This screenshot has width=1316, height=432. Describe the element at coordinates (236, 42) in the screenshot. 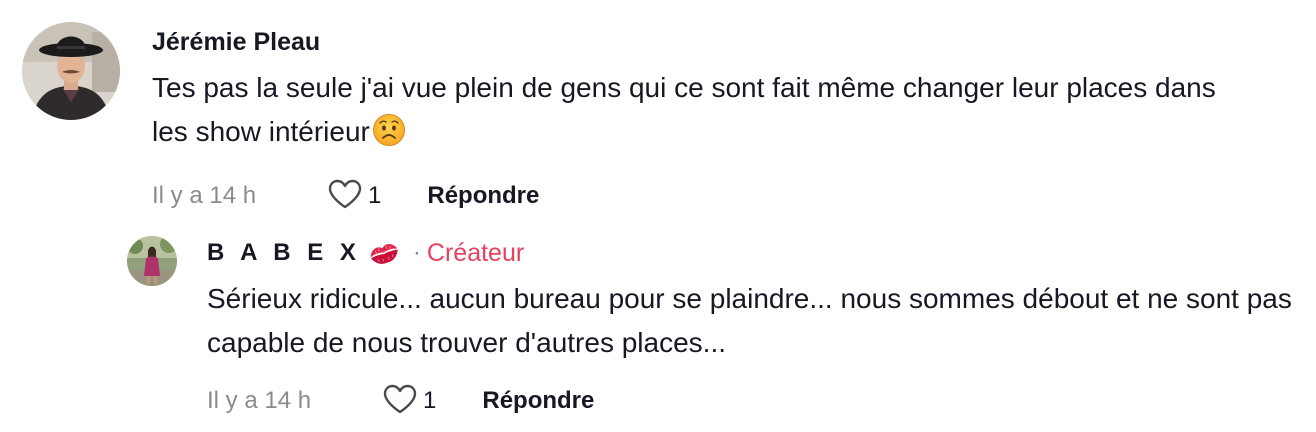

I see `author-name: Jérémie Pleau` at that location.